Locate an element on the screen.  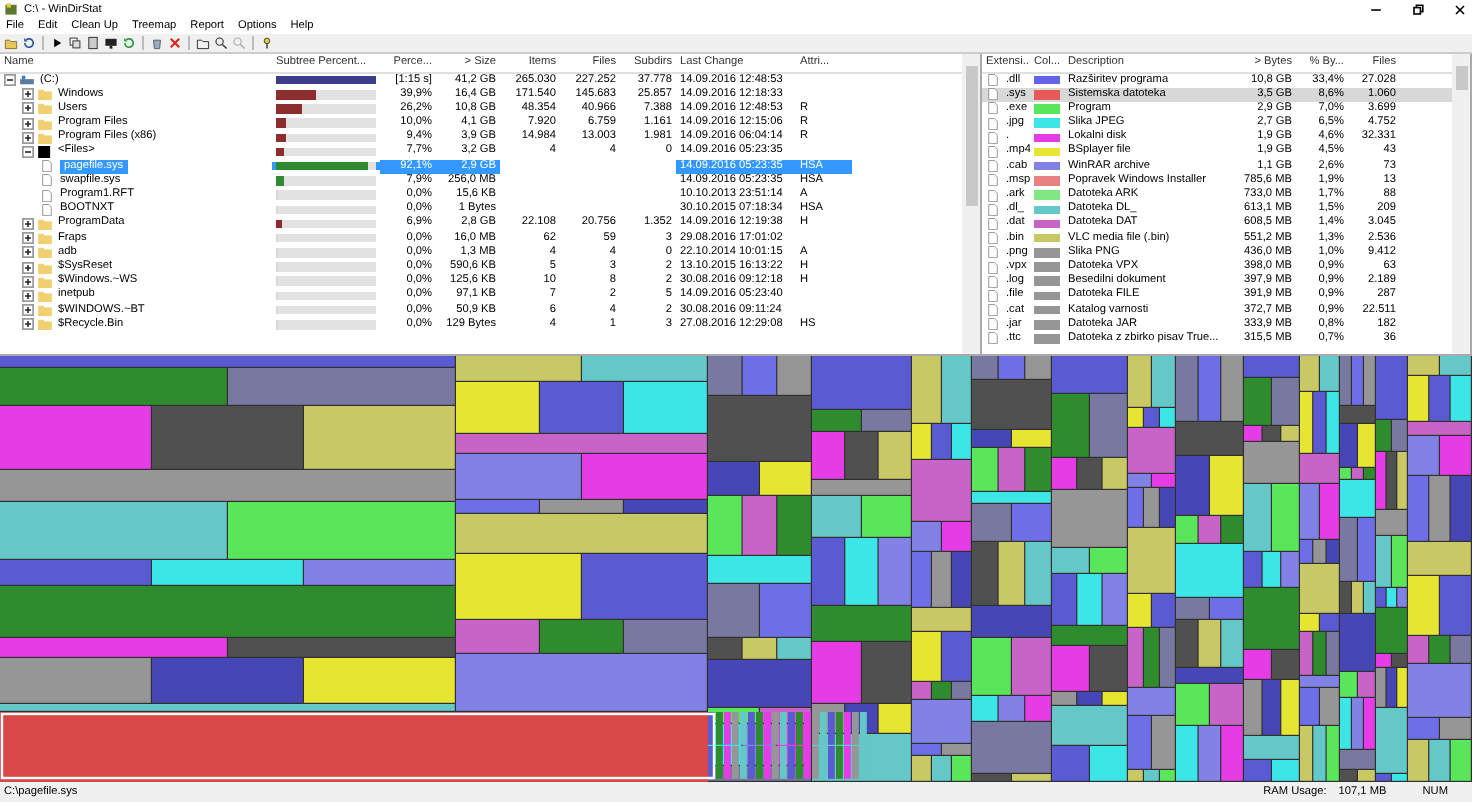
close-icon is located at coordinates (1460, 9).